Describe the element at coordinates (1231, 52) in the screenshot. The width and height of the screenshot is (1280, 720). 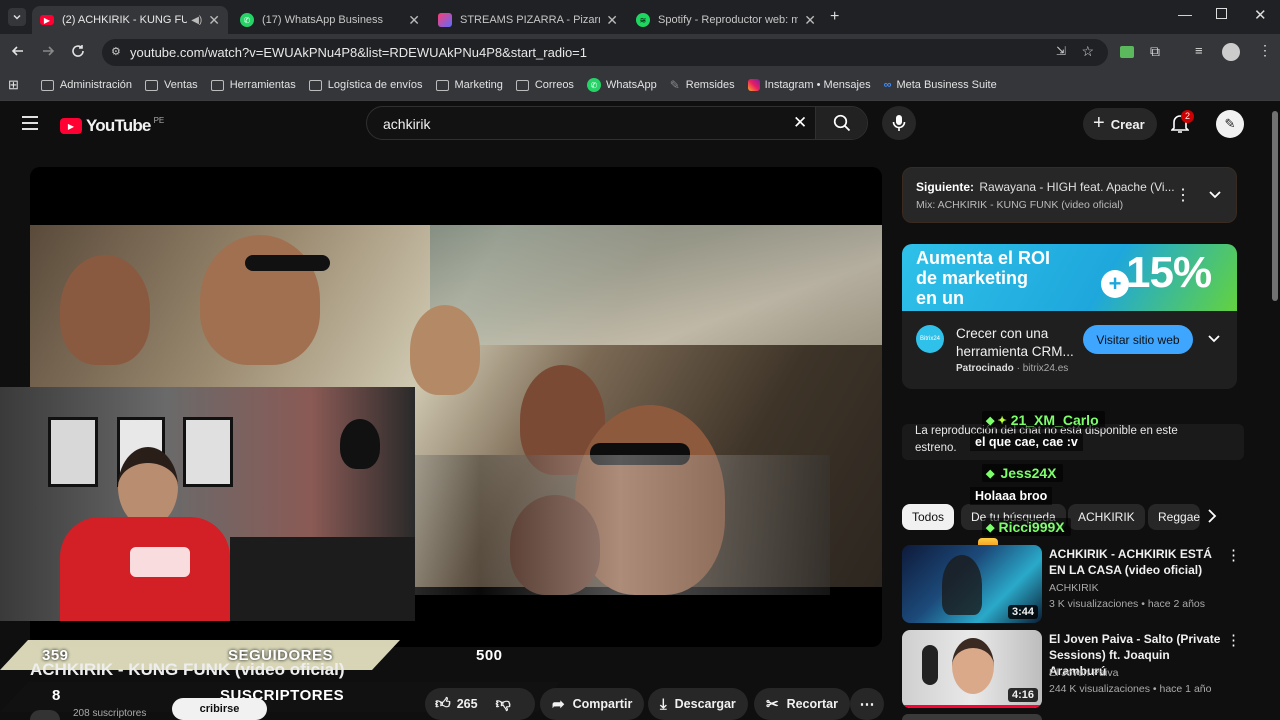
I see `profile-avatar` at that location.